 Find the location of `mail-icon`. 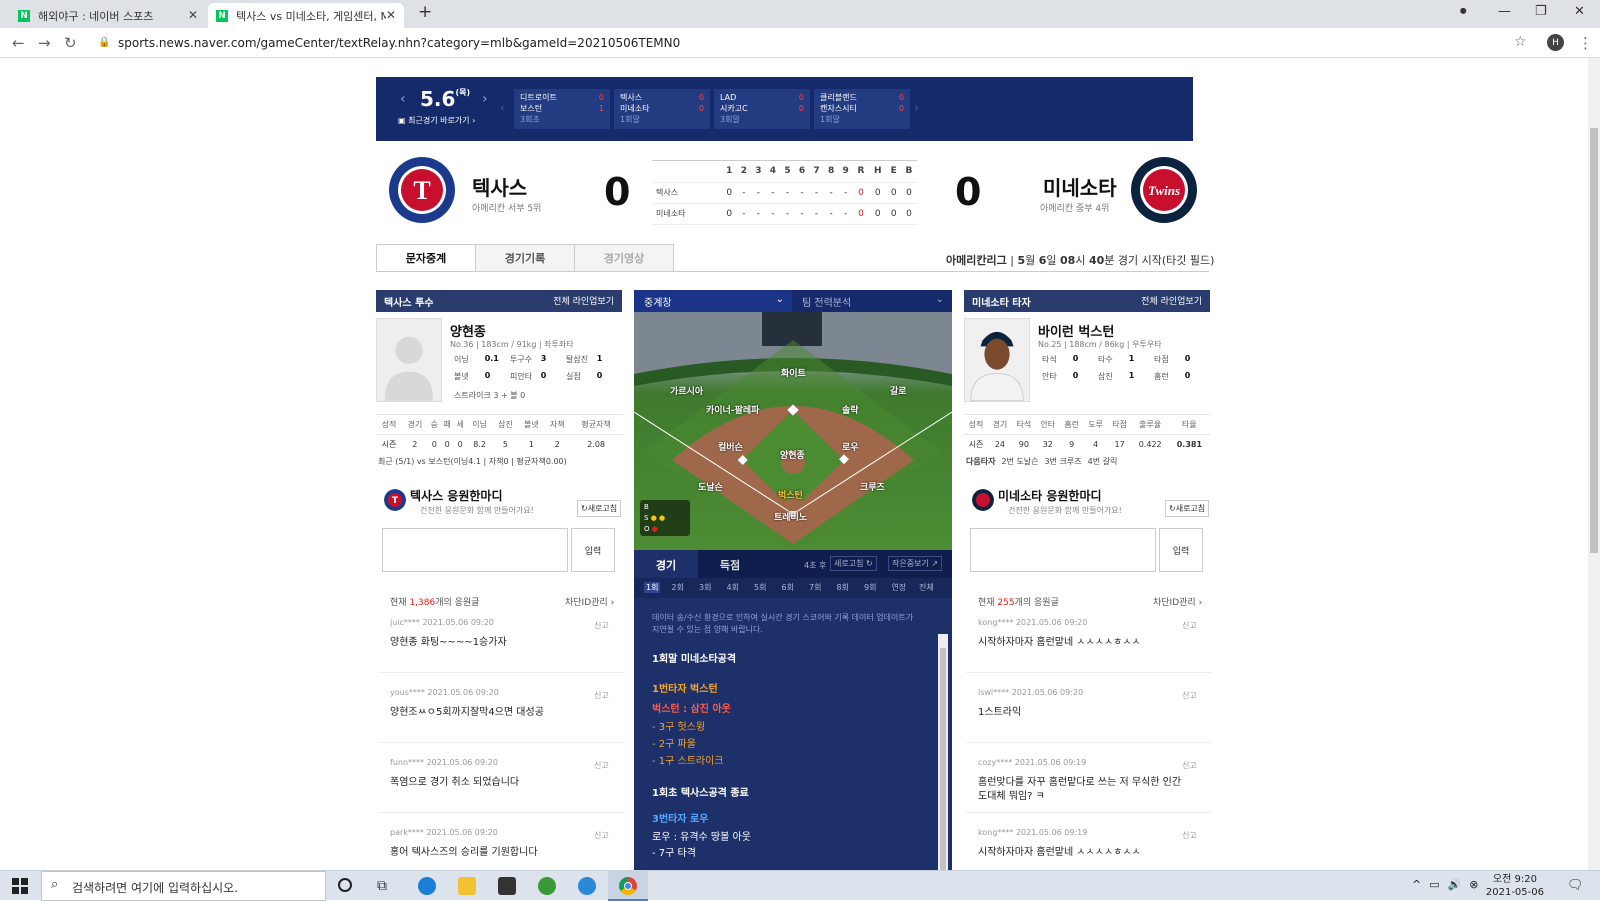

mail-icon is located at coordinates (507, 886).